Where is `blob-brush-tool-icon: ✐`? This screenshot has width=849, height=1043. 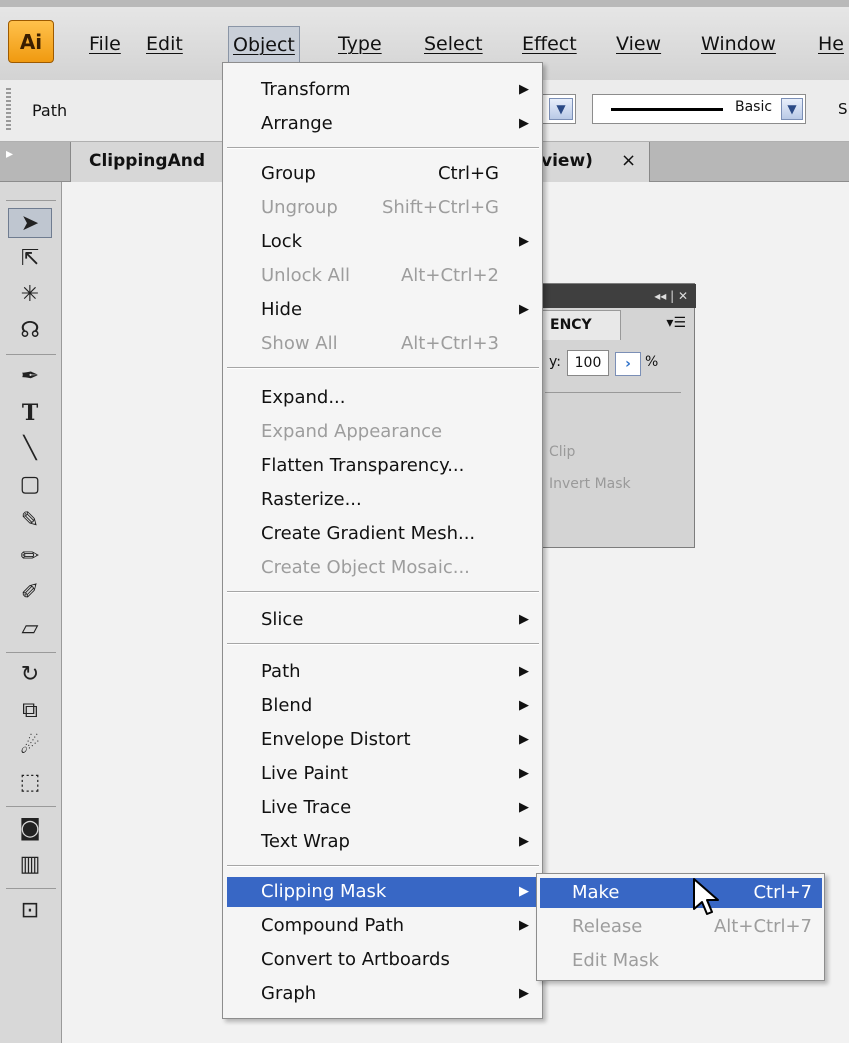 blob-brush-tool-icon: ✐ is located at coordinates (30, 593).